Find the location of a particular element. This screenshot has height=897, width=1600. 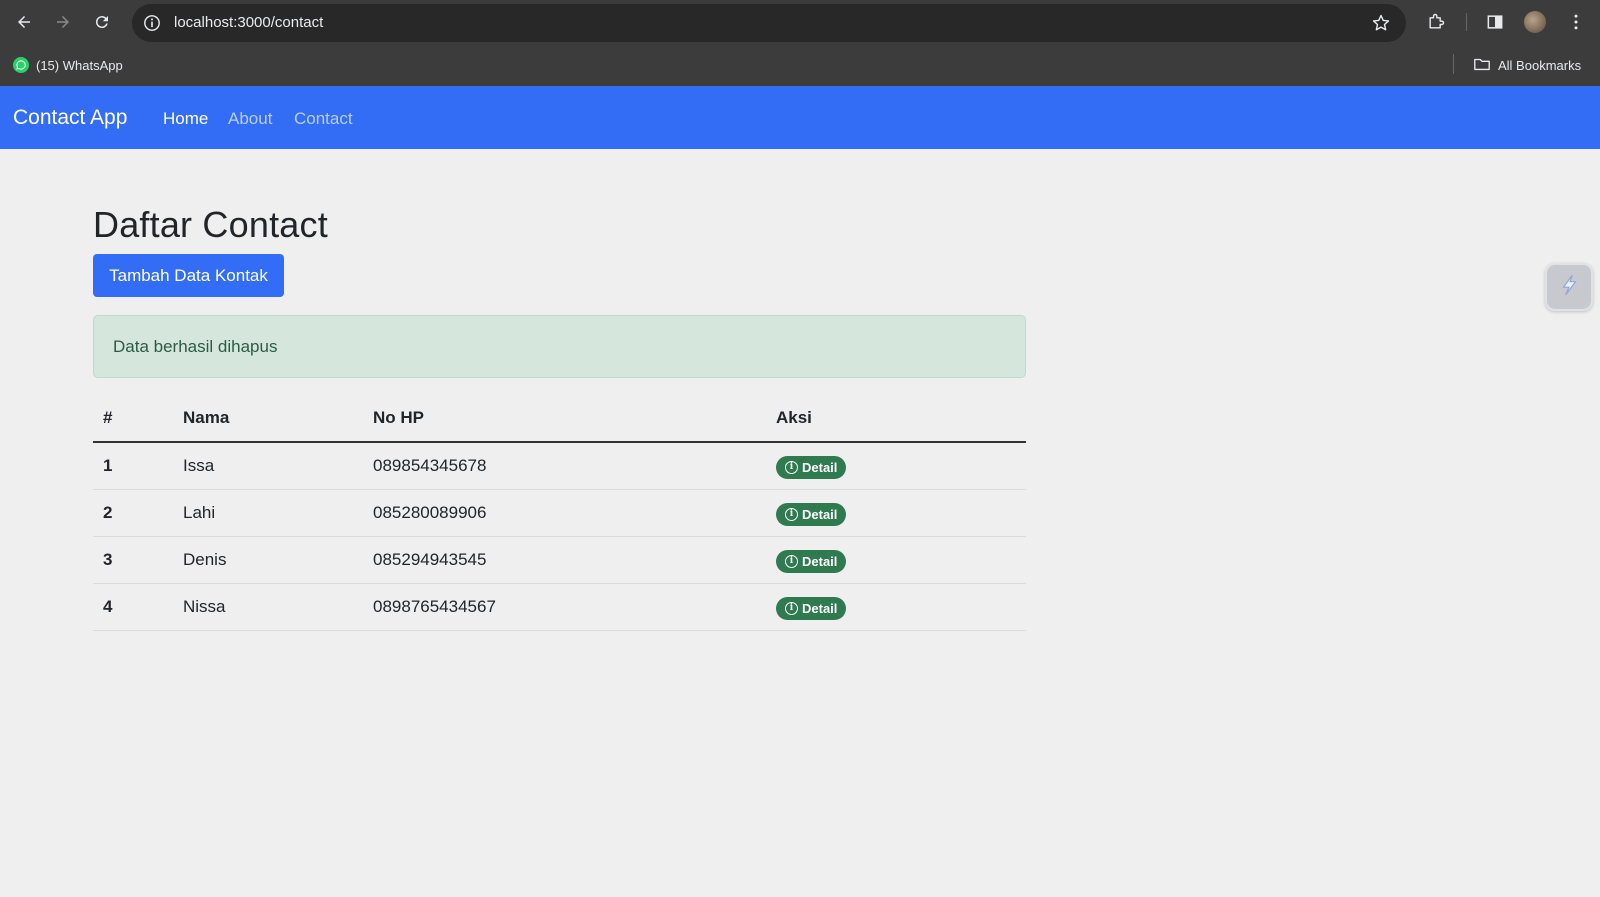

menu-kebab-icon is located at coordinates (1576, 22).